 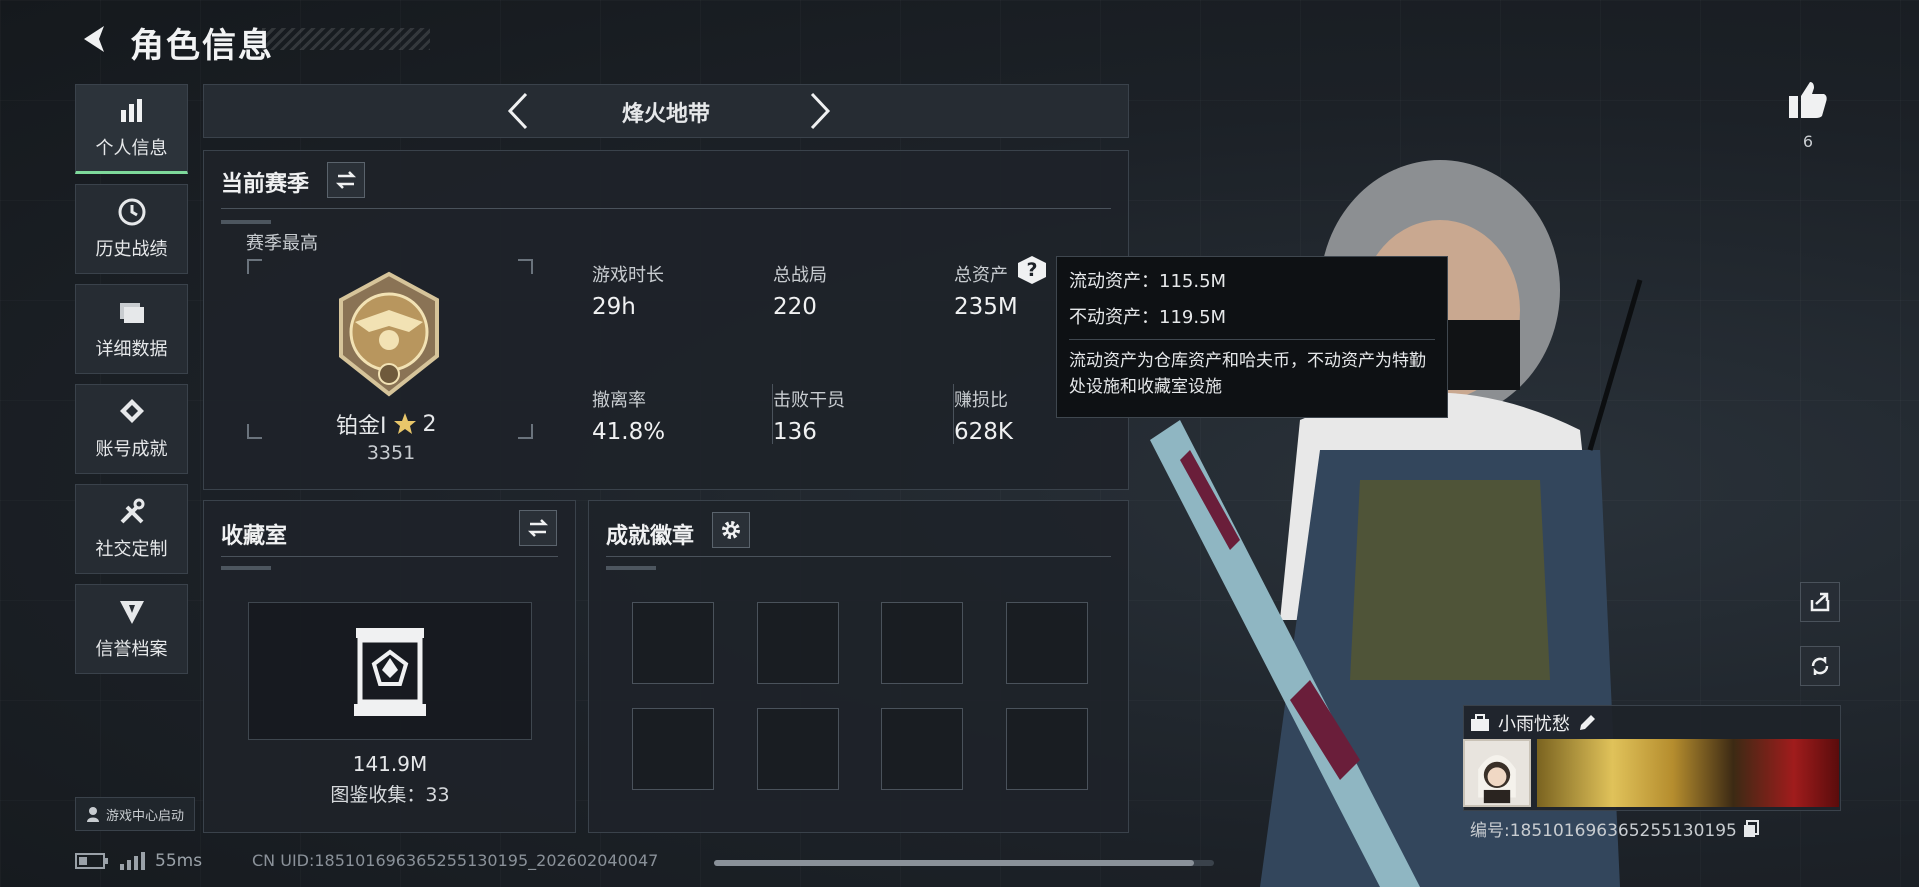 What do you see at coordinates (820, 111) in the screenshot?
I see `next-mode-arrow-icon` at bounding box center [820, 111].